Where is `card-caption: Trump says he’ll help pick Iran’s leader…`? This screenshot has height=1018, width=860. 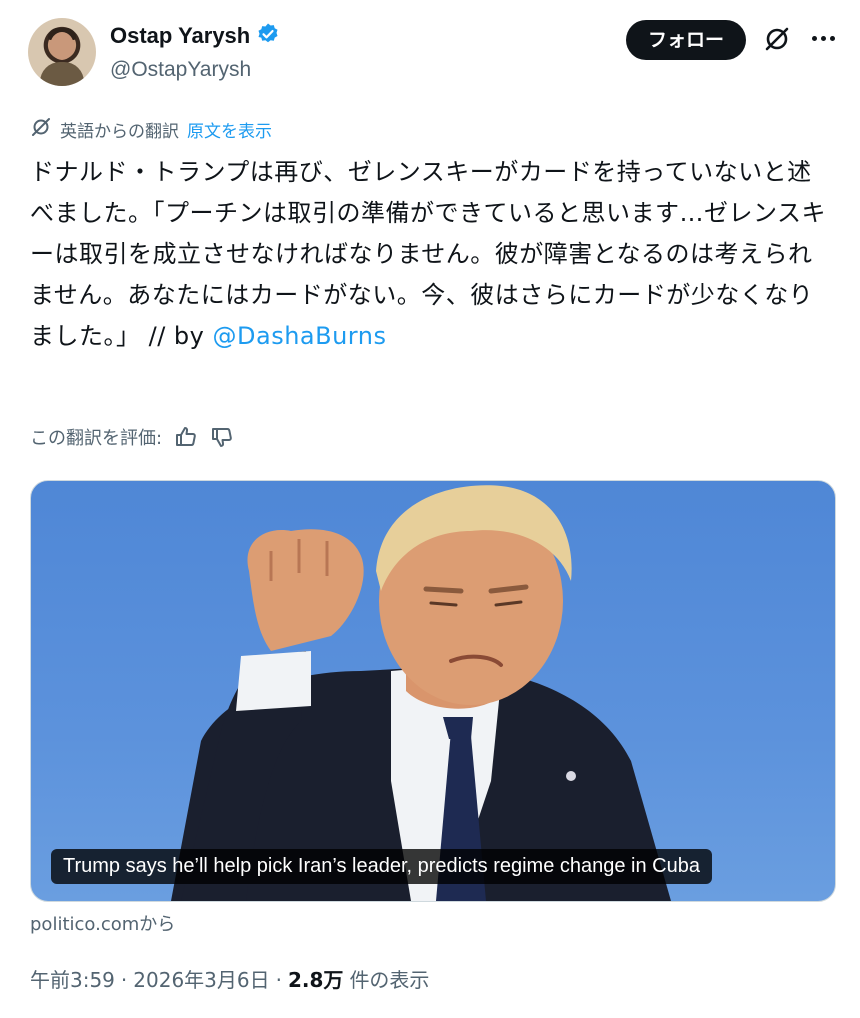
card-caption: Trump says he’ll help pick Iran’s leader… is located at coordinates (381, 866).